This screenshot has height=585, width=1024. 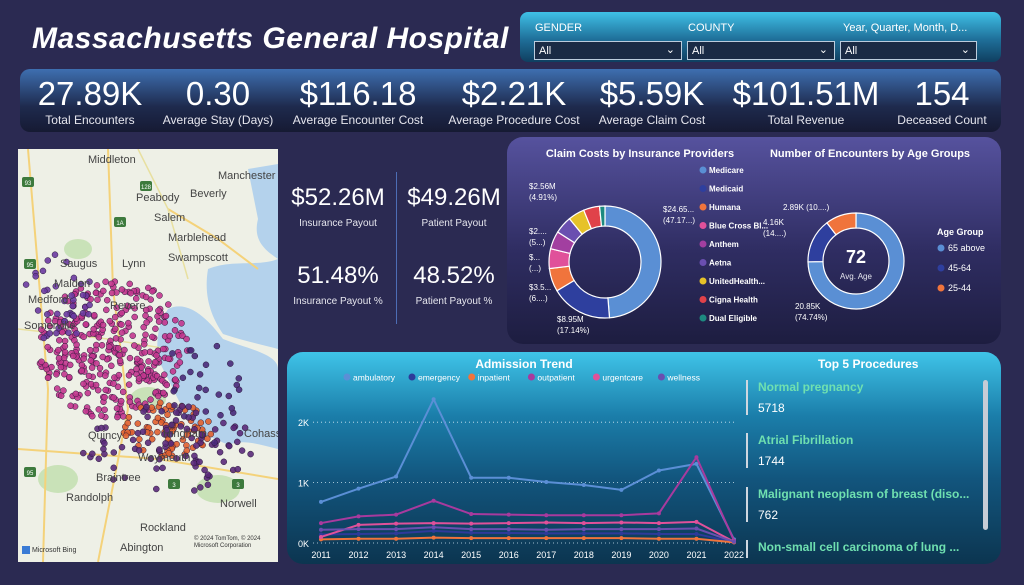 What do you see at coordinates (985, 455) in the screenshot?
I see `procedures-scrollbar` at bounding box center [985, 455].